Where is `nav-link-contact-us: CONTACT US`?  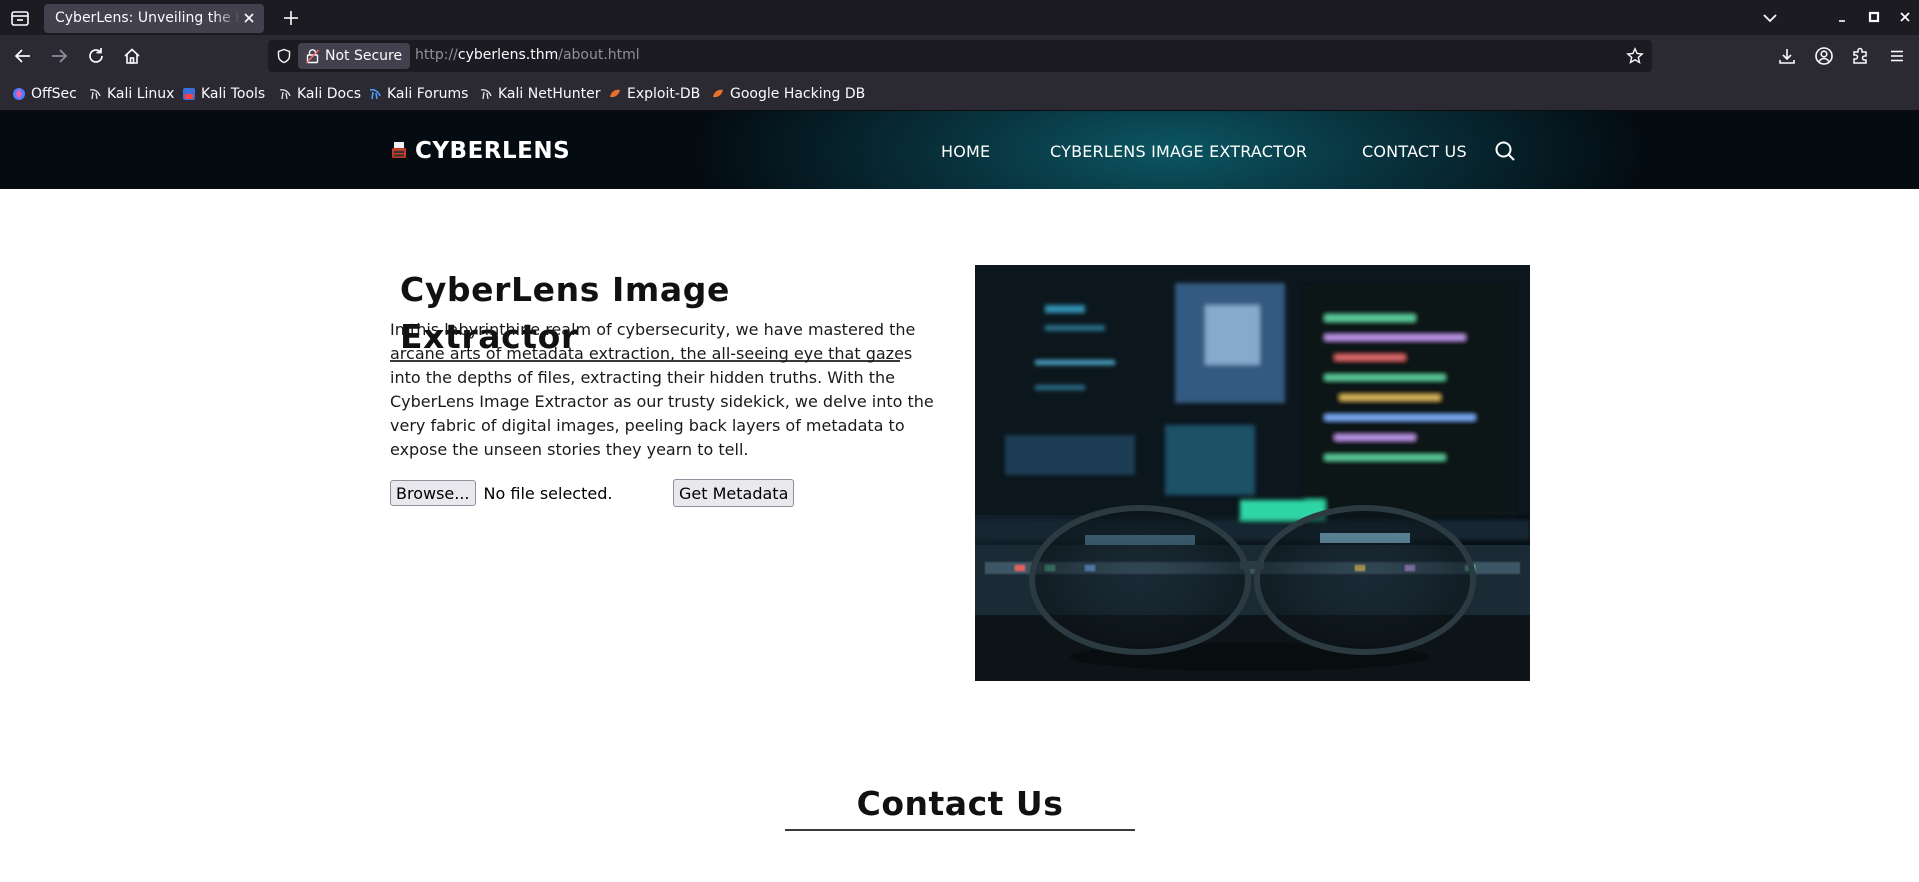
nav-link-contact-us: CONTACT US is located at coordinates (1414, 151).